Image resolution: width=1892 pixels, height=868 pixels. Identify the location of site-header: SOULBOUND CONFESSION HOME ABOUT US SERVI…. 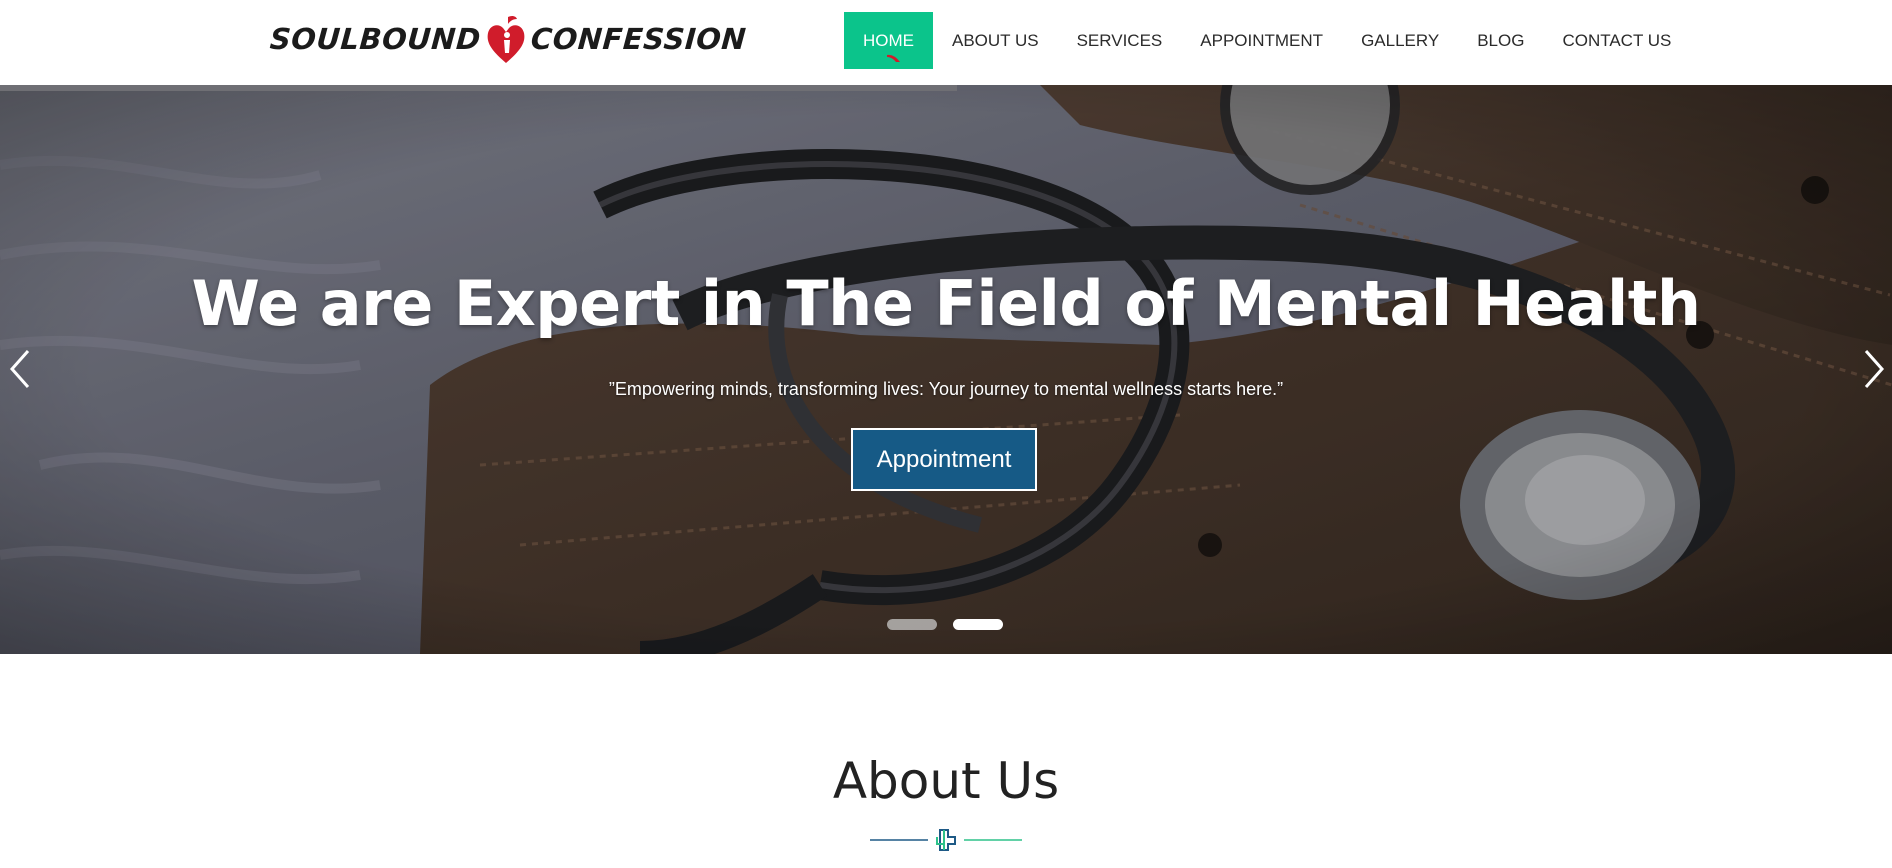
(946, 42).